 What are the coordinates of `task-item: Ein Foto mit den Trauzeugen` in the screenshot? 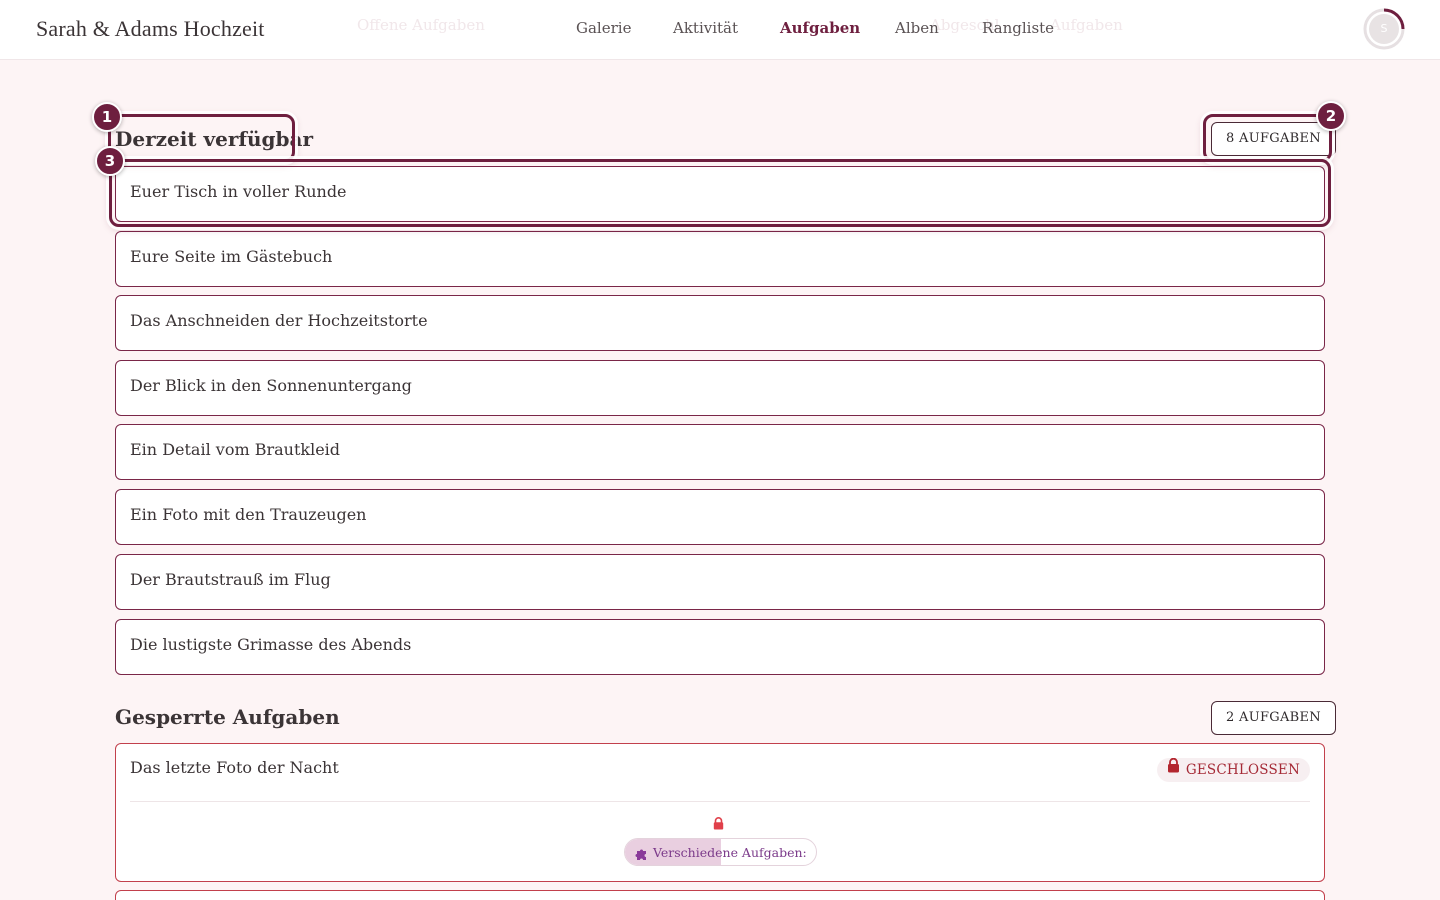 It's located at (720, 517).